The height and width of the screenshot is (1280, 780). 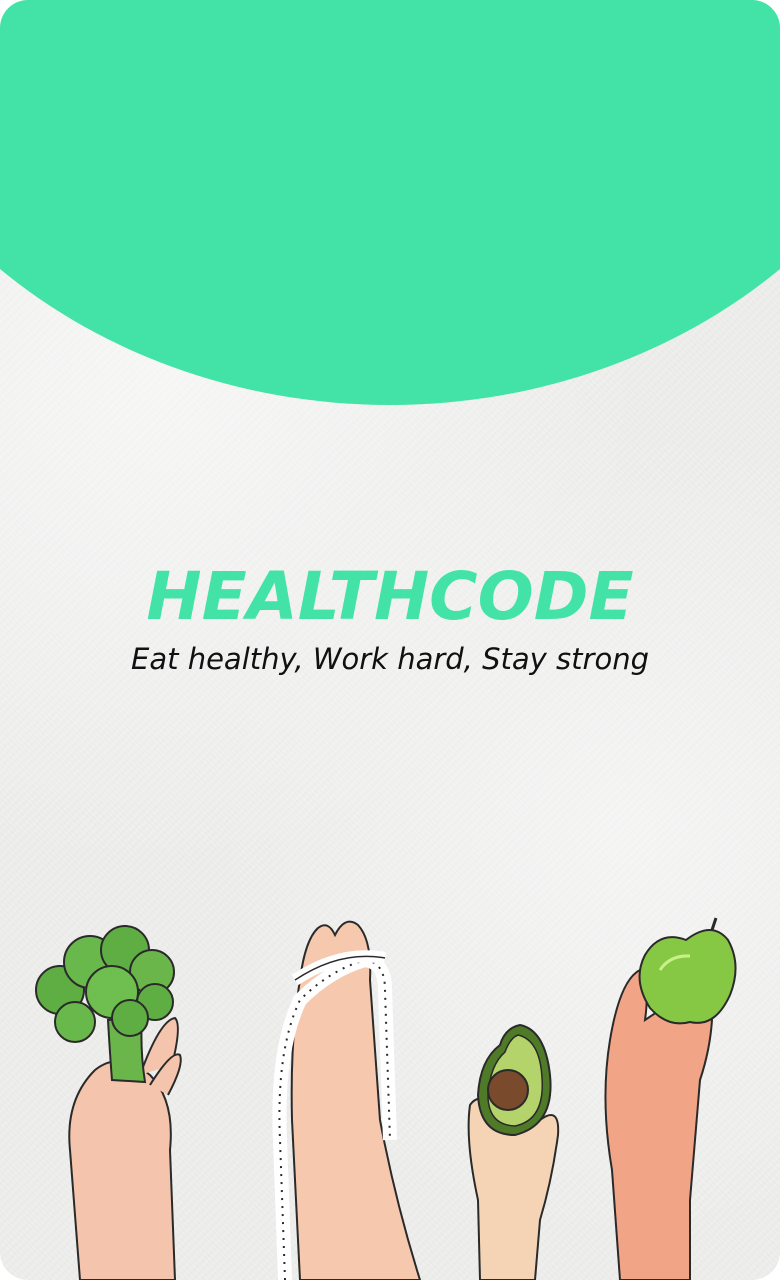 What do you see at coordinates (390, 596) in the screenshot?
I see `app-title: HEALTHCODE` at bounding box center [390, 596].